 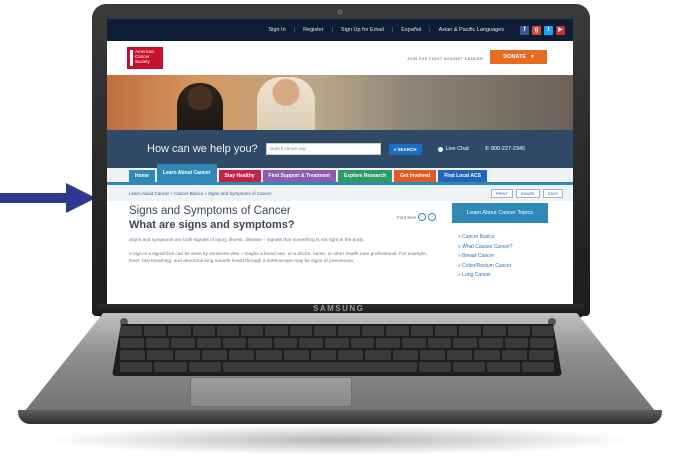 I want to click on font-smaller-icon: −, so click(x=422, y=217).